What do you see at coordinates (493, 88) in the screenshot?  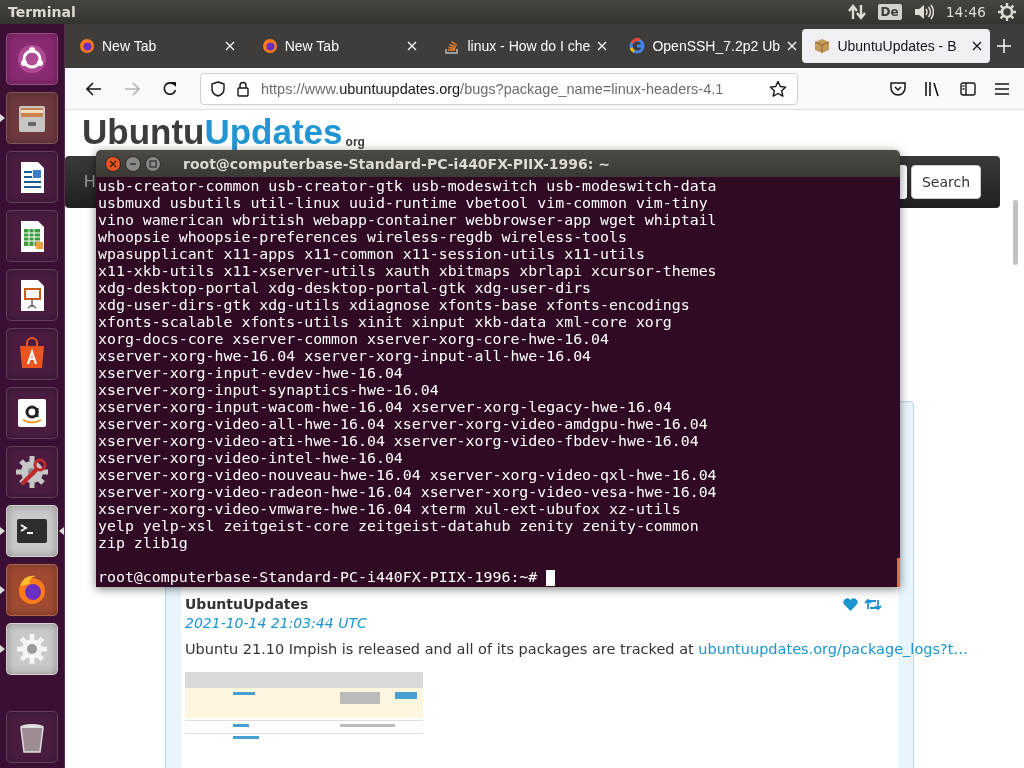 I see `url-text: https://www.ubuntuupdates.org/bugs?package_name=linux-headers-4.1` at bounding box center [493, 88].